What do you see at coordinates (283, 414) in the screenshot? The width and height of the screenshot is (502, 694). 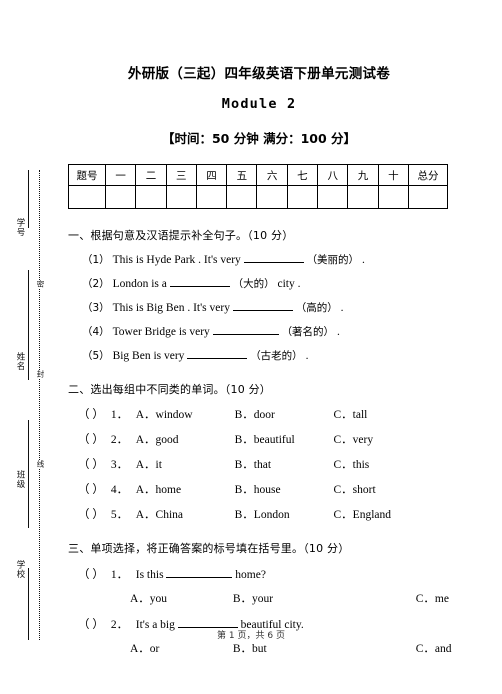 I see `option-b: B．door` at bounding box center [283, 414].